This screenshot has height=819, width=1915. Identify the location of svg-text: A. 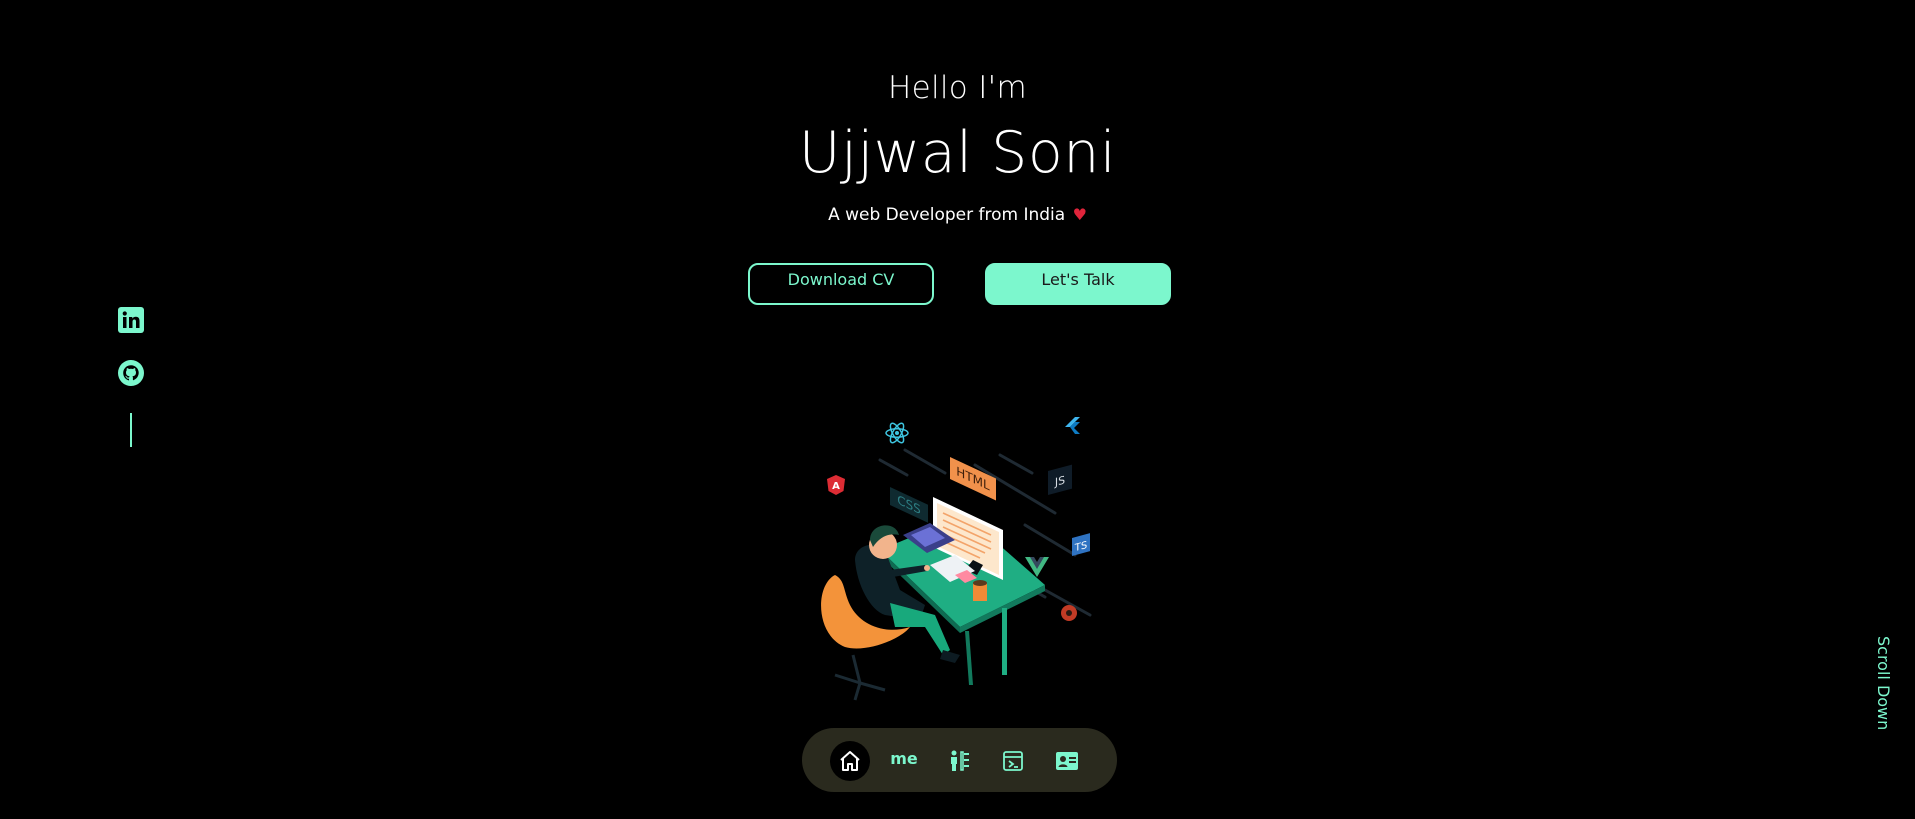
(836, 486).